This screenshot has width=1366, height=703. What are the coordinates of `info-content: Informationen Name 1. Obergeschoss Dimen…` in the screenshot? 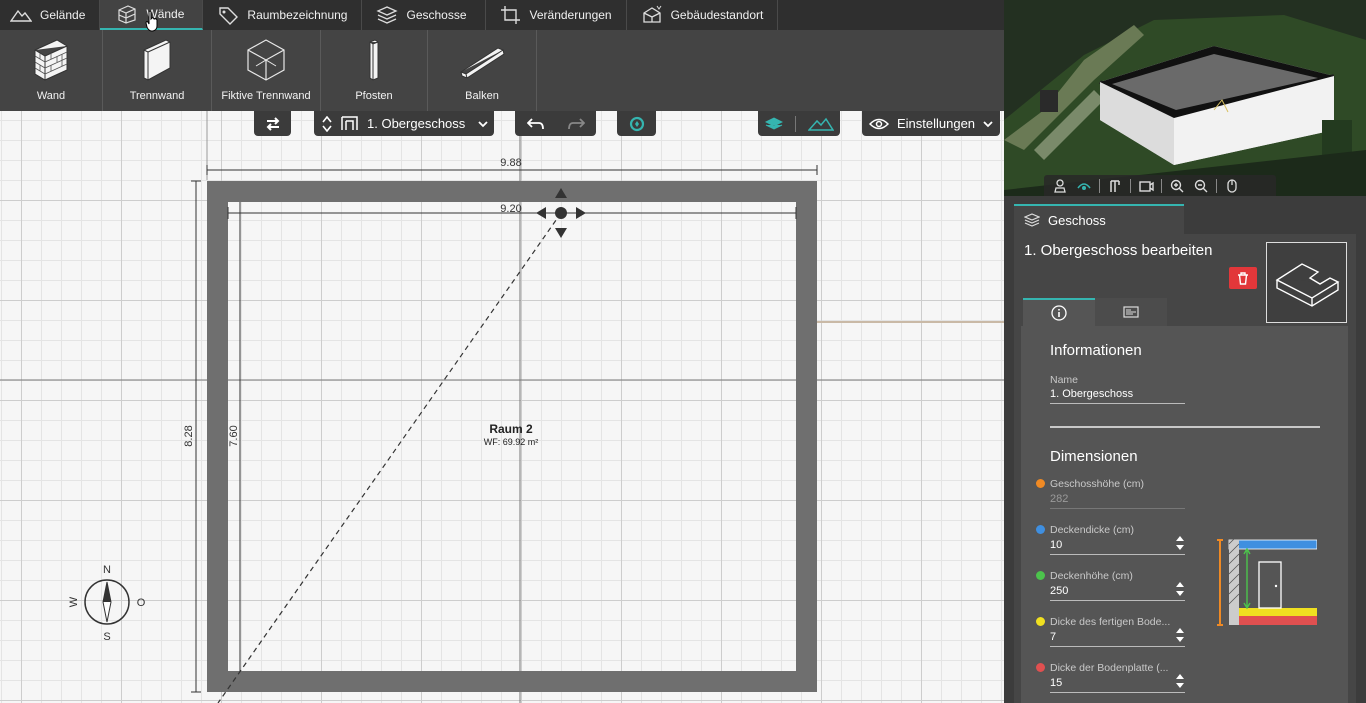 It's located at (1184, 514).